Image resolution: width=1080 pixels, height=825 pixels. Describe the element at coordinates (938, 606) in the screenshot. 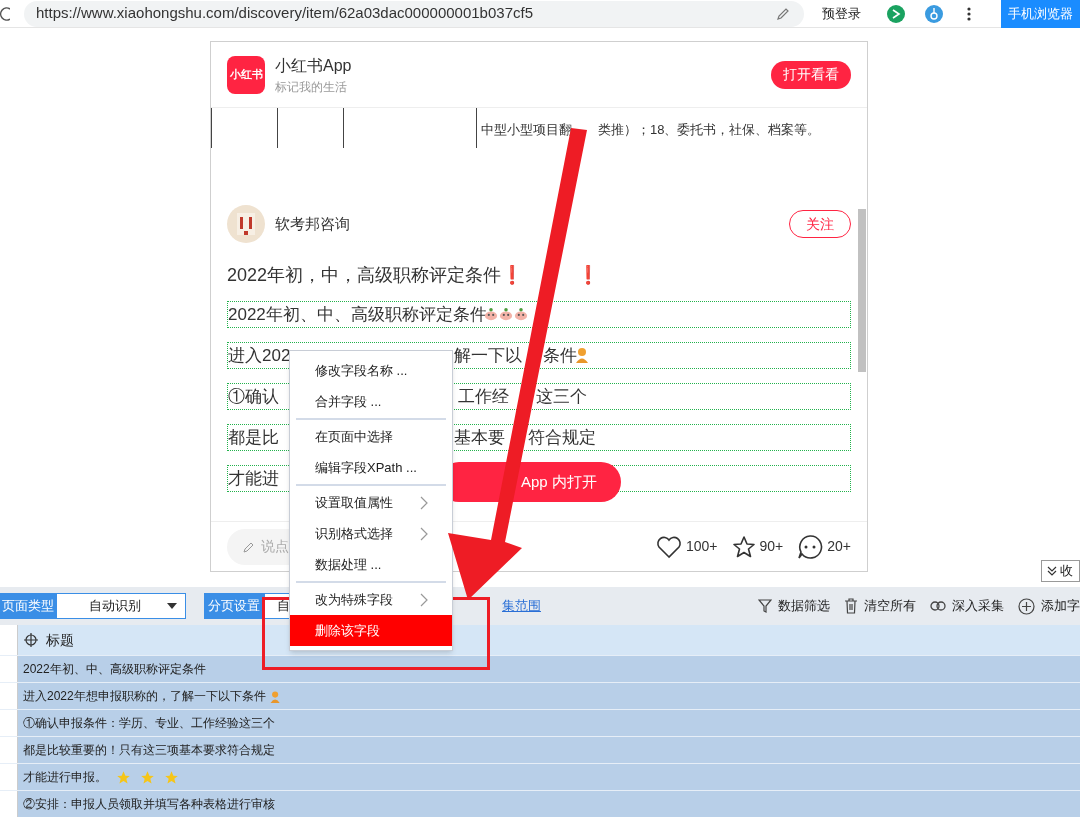

I see `link-icon` at that location.